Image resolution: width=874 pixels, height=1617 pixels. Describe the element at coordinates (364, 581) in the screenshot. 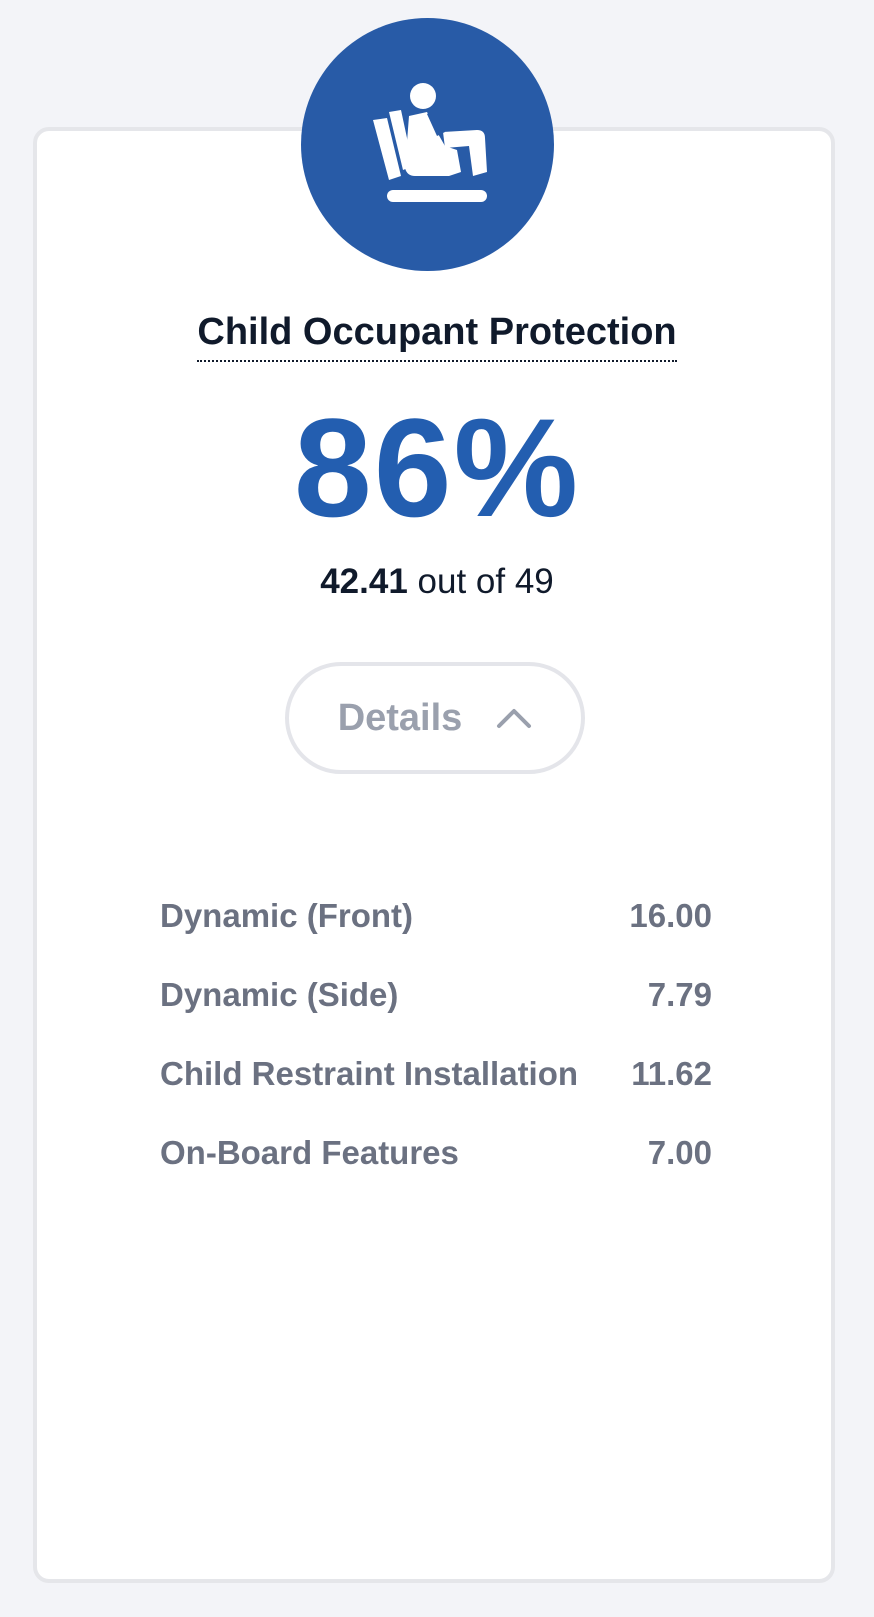

I see `score-value: 42.41` at that location.